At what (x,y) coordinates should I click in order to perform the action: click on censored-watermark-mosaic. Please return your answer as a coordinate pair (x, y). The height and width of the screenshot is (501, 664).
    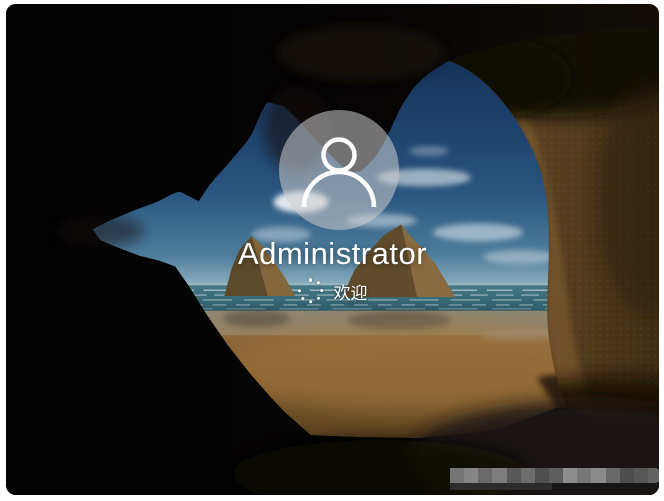
    Looking at the image, I should click on (554, 475).